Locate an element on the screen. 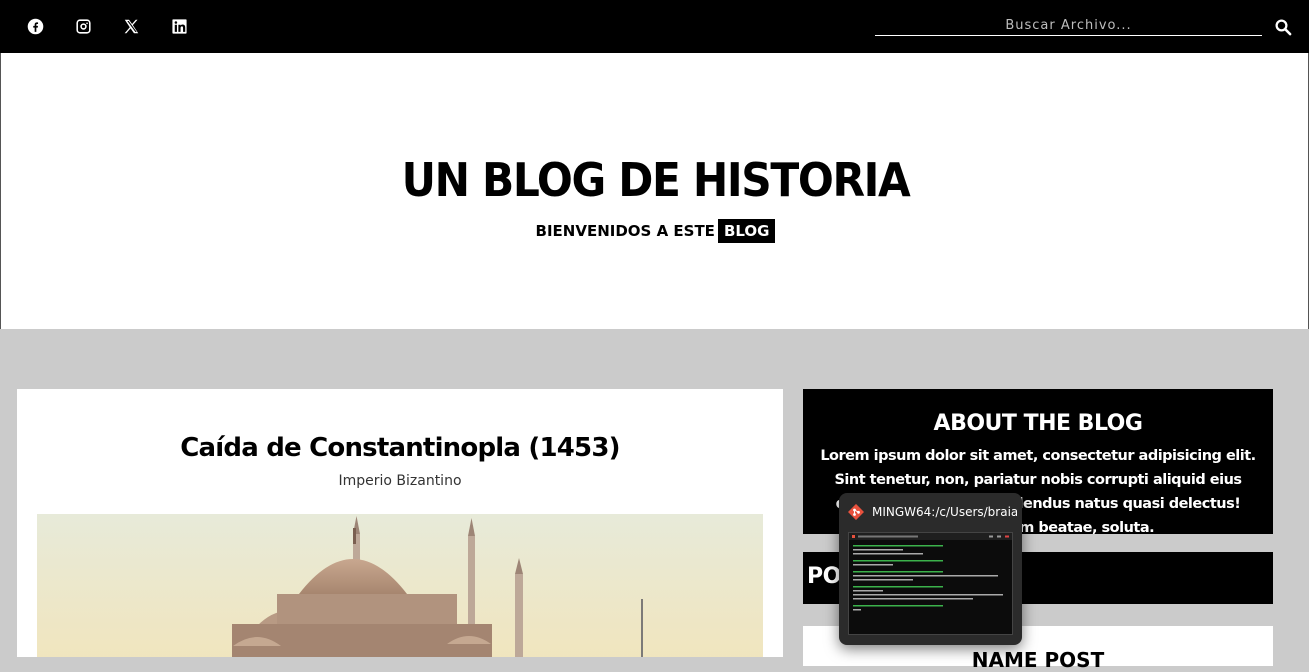 This screenshot has height=672, width=1309. search-input is located at coordinates (1068, 26).